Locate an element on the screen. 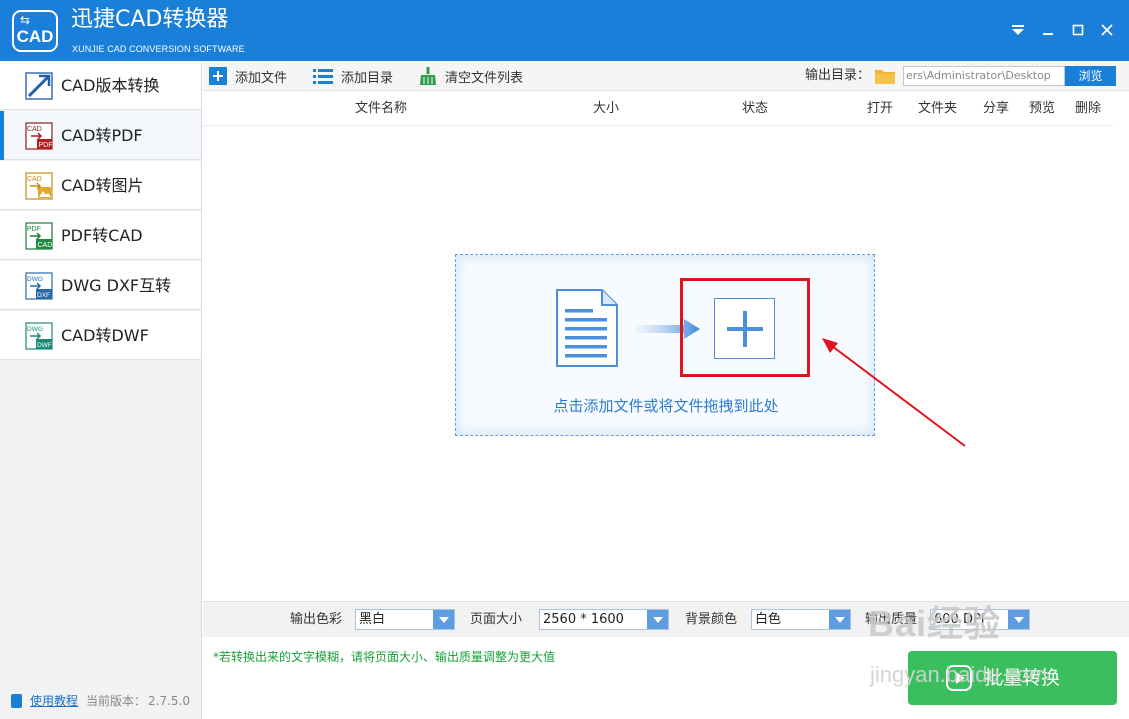  output-path-field: ers\Administrator\Desktop is located at coordinates (984, 76).